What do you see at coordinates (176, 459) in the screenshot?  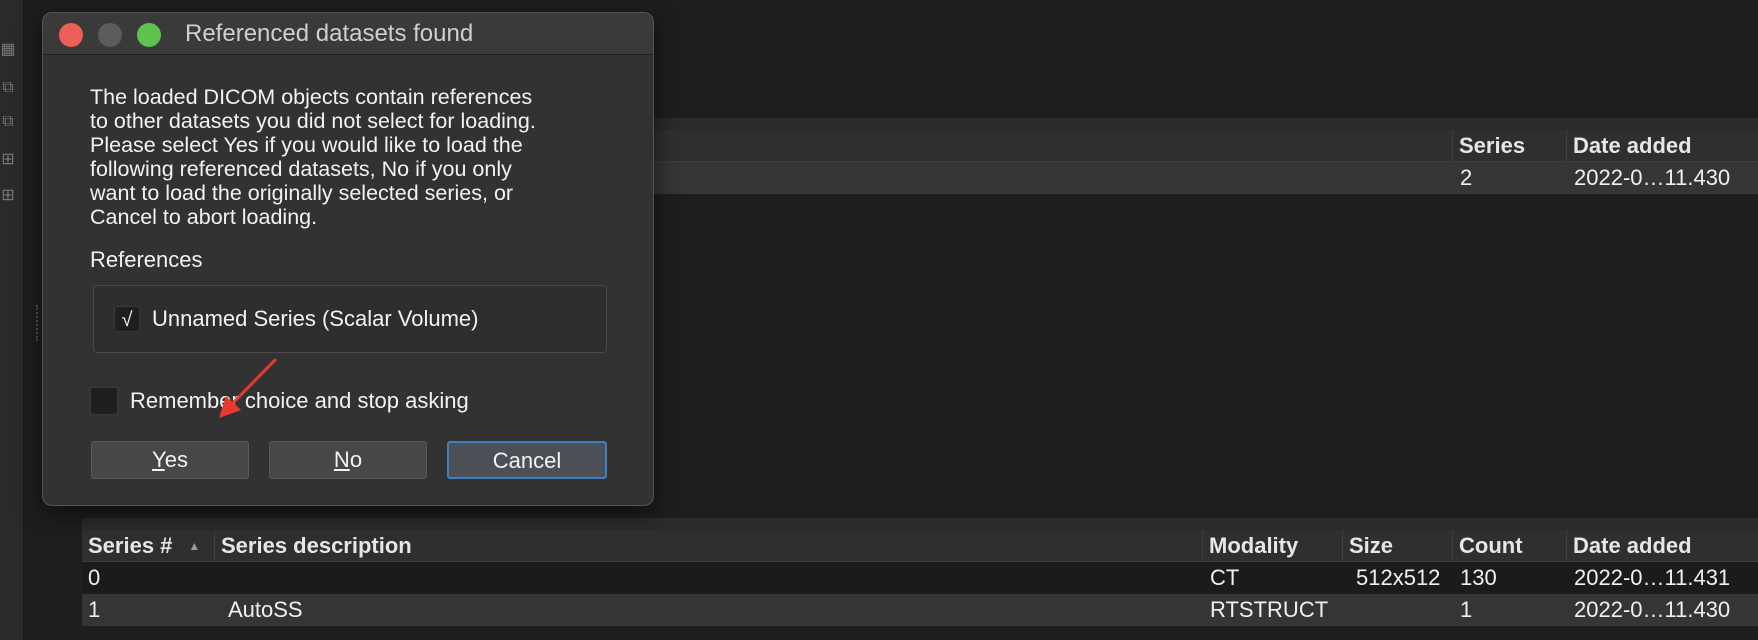 I see `button-label: es` at bounding box center [176, 459].